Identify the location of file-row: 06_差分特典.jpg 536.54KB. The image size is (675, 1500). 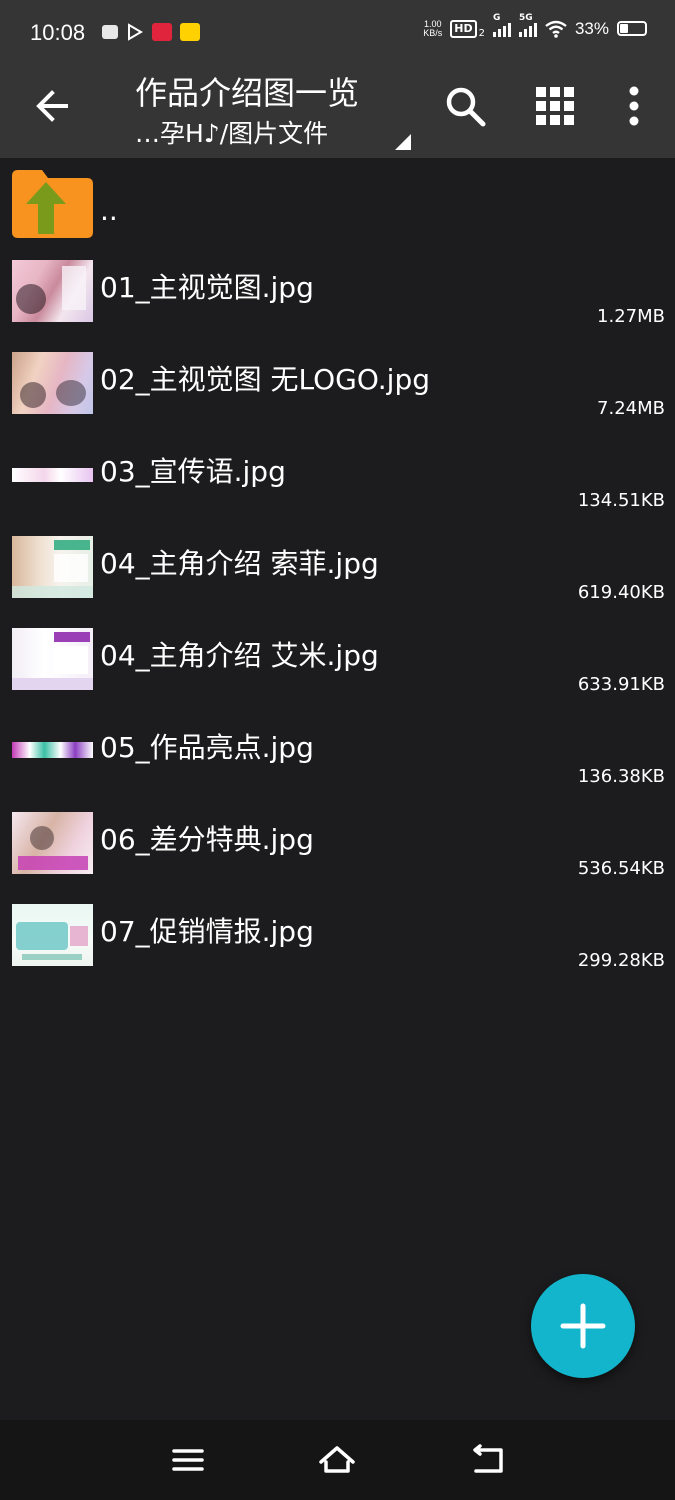
(337, 844).